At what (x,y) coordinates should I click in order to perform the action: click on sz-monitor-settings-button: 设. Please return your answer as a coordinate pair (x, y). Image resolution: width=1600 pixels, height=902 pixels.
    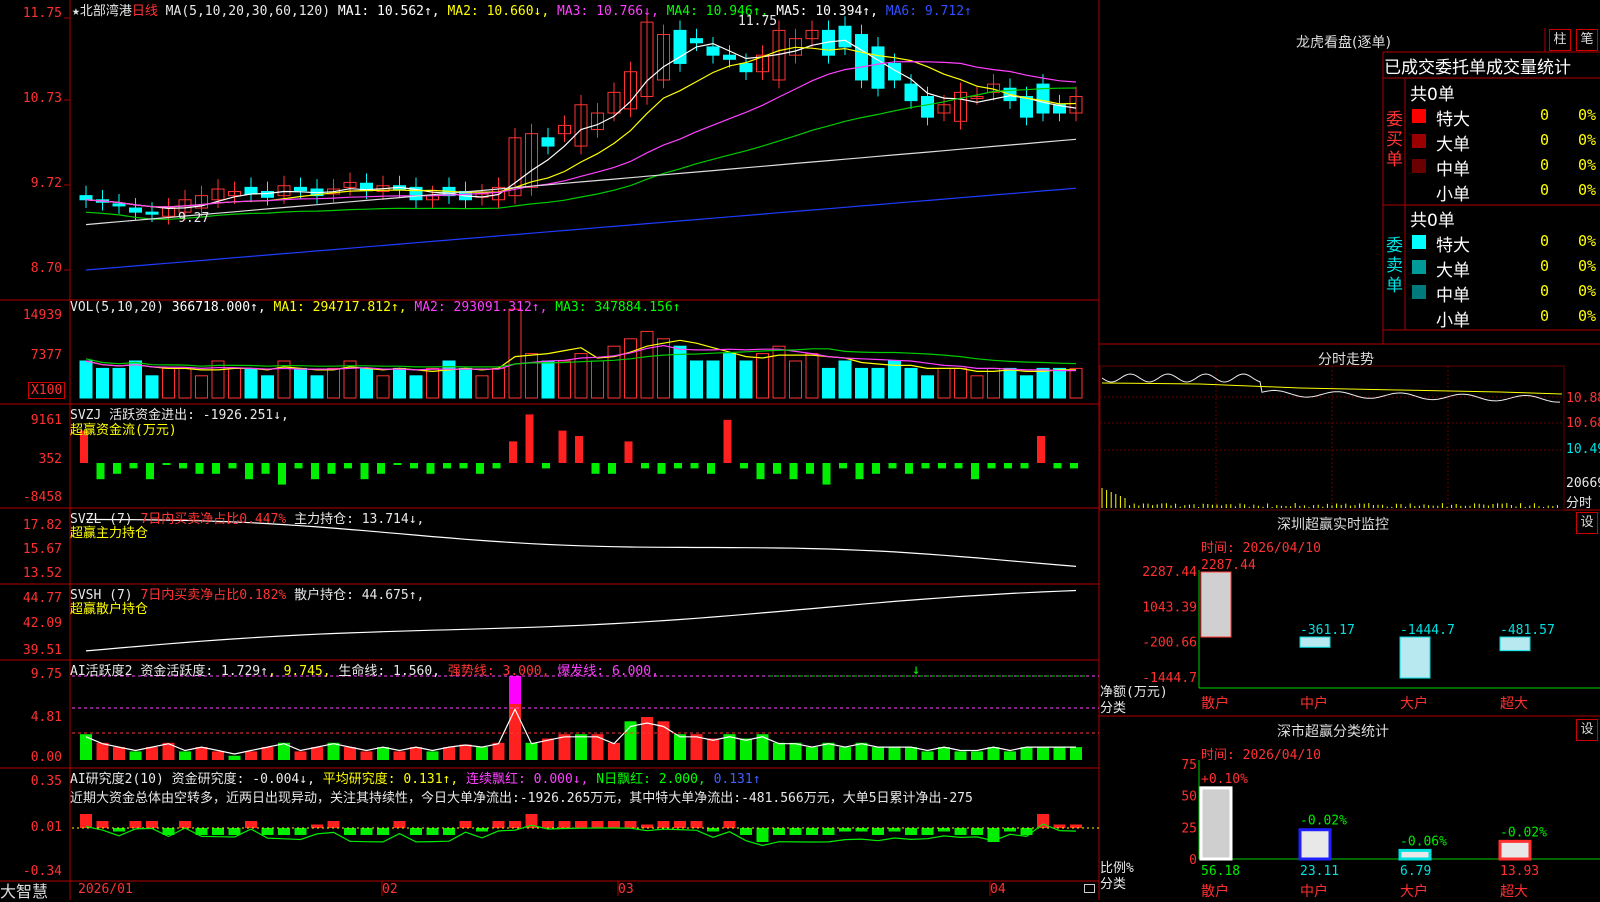
    Looking at the image, I should click on (1587, 523).